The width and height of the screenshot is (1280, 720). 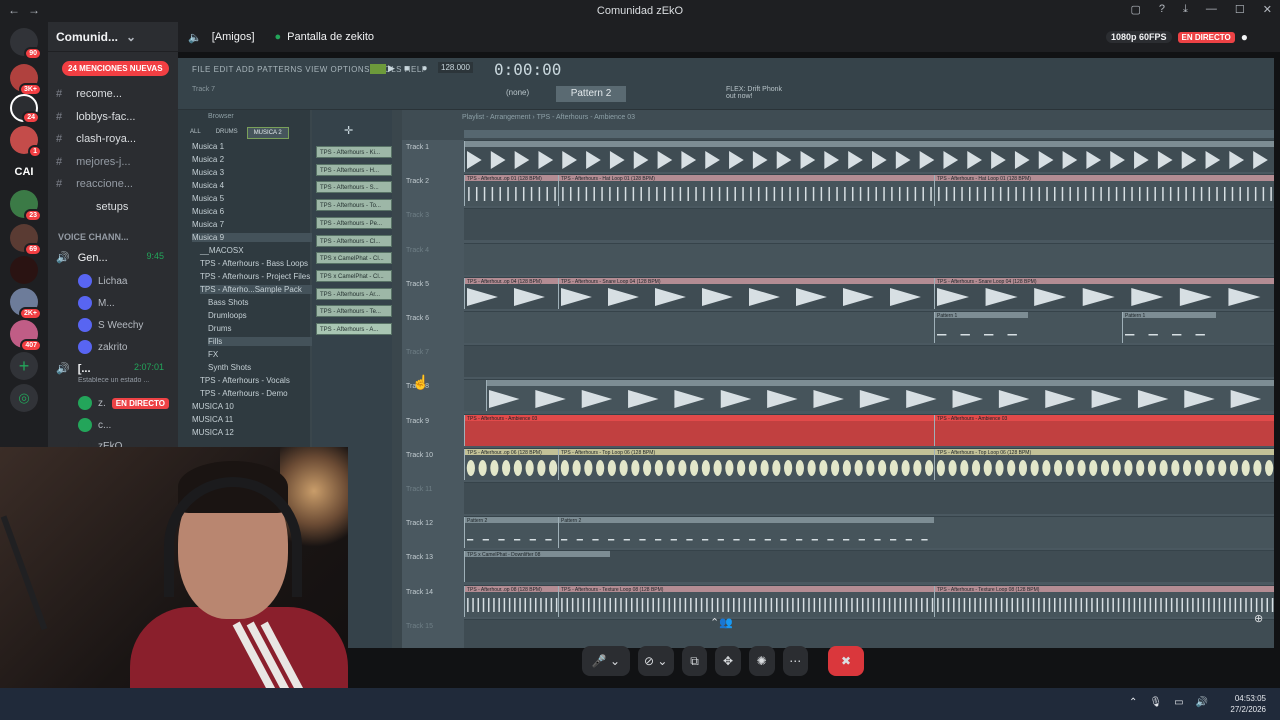 What do you see at coordinates (113, 37) in the screenshot?
I see `server-header: Comunid... ⌄` at bounding box center [113, 37].